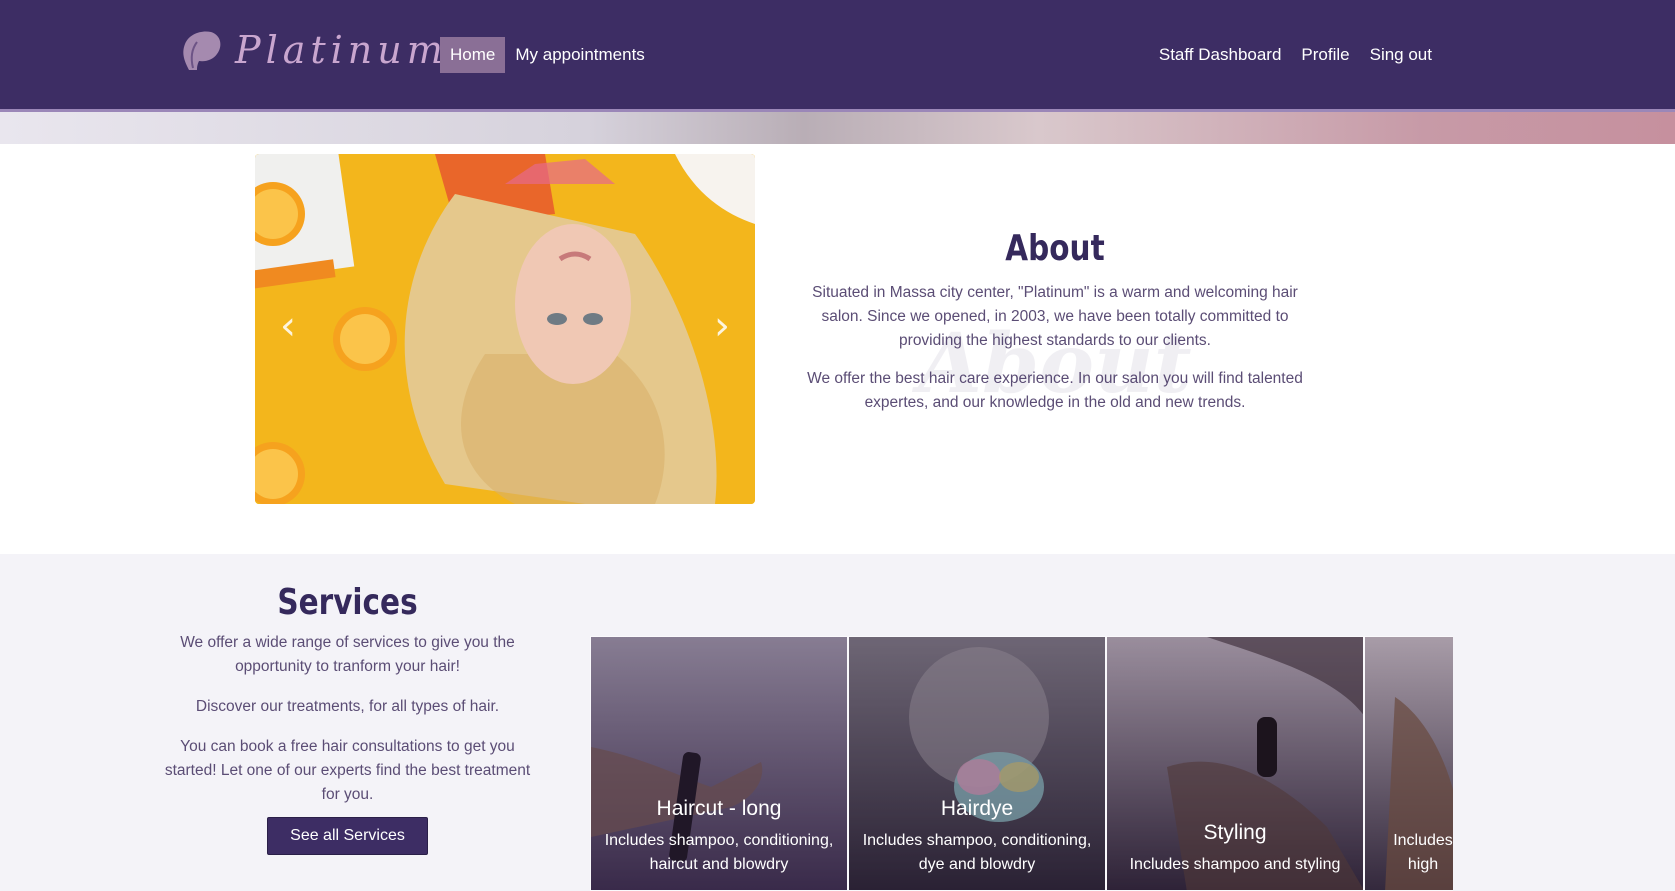 The height and width of the screenshot is (891, 1675). I want to click on service-card-title: Haircut - long, so click(719, 808).